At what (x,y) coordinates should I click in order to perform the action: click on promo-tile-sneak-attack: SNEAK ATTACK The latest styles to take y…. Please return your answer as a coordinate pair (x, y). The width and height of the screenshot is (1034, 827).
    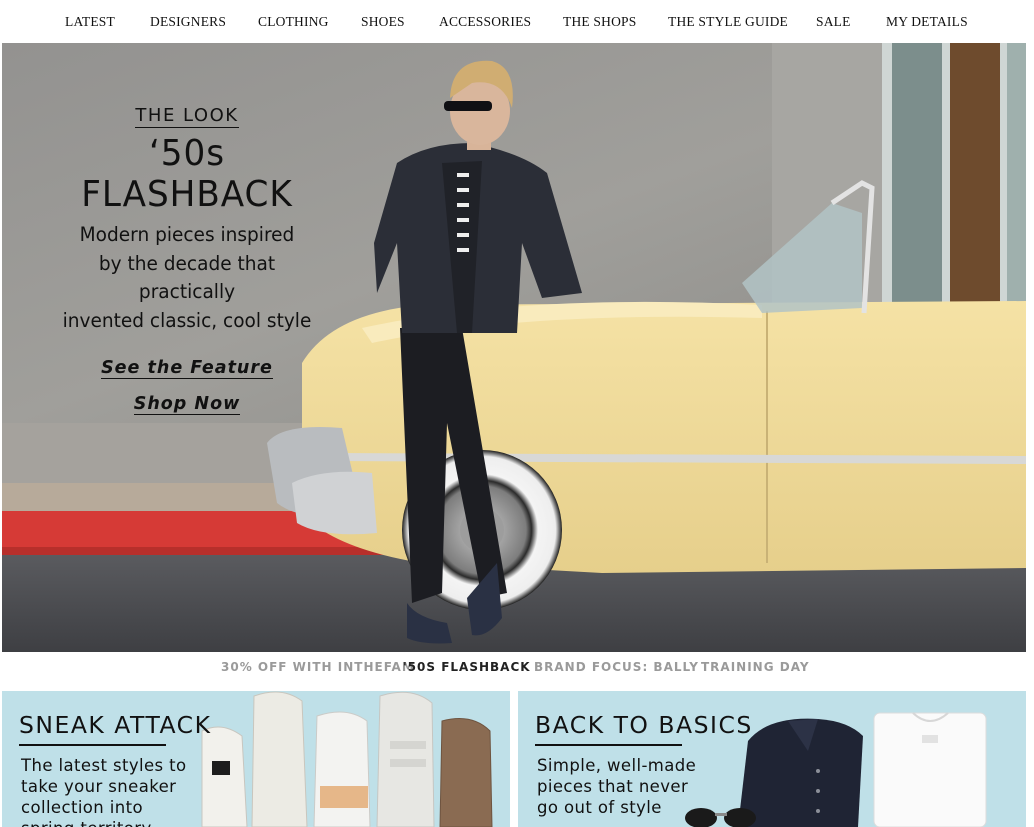
    Looking at the image, I should click on (256, 759).